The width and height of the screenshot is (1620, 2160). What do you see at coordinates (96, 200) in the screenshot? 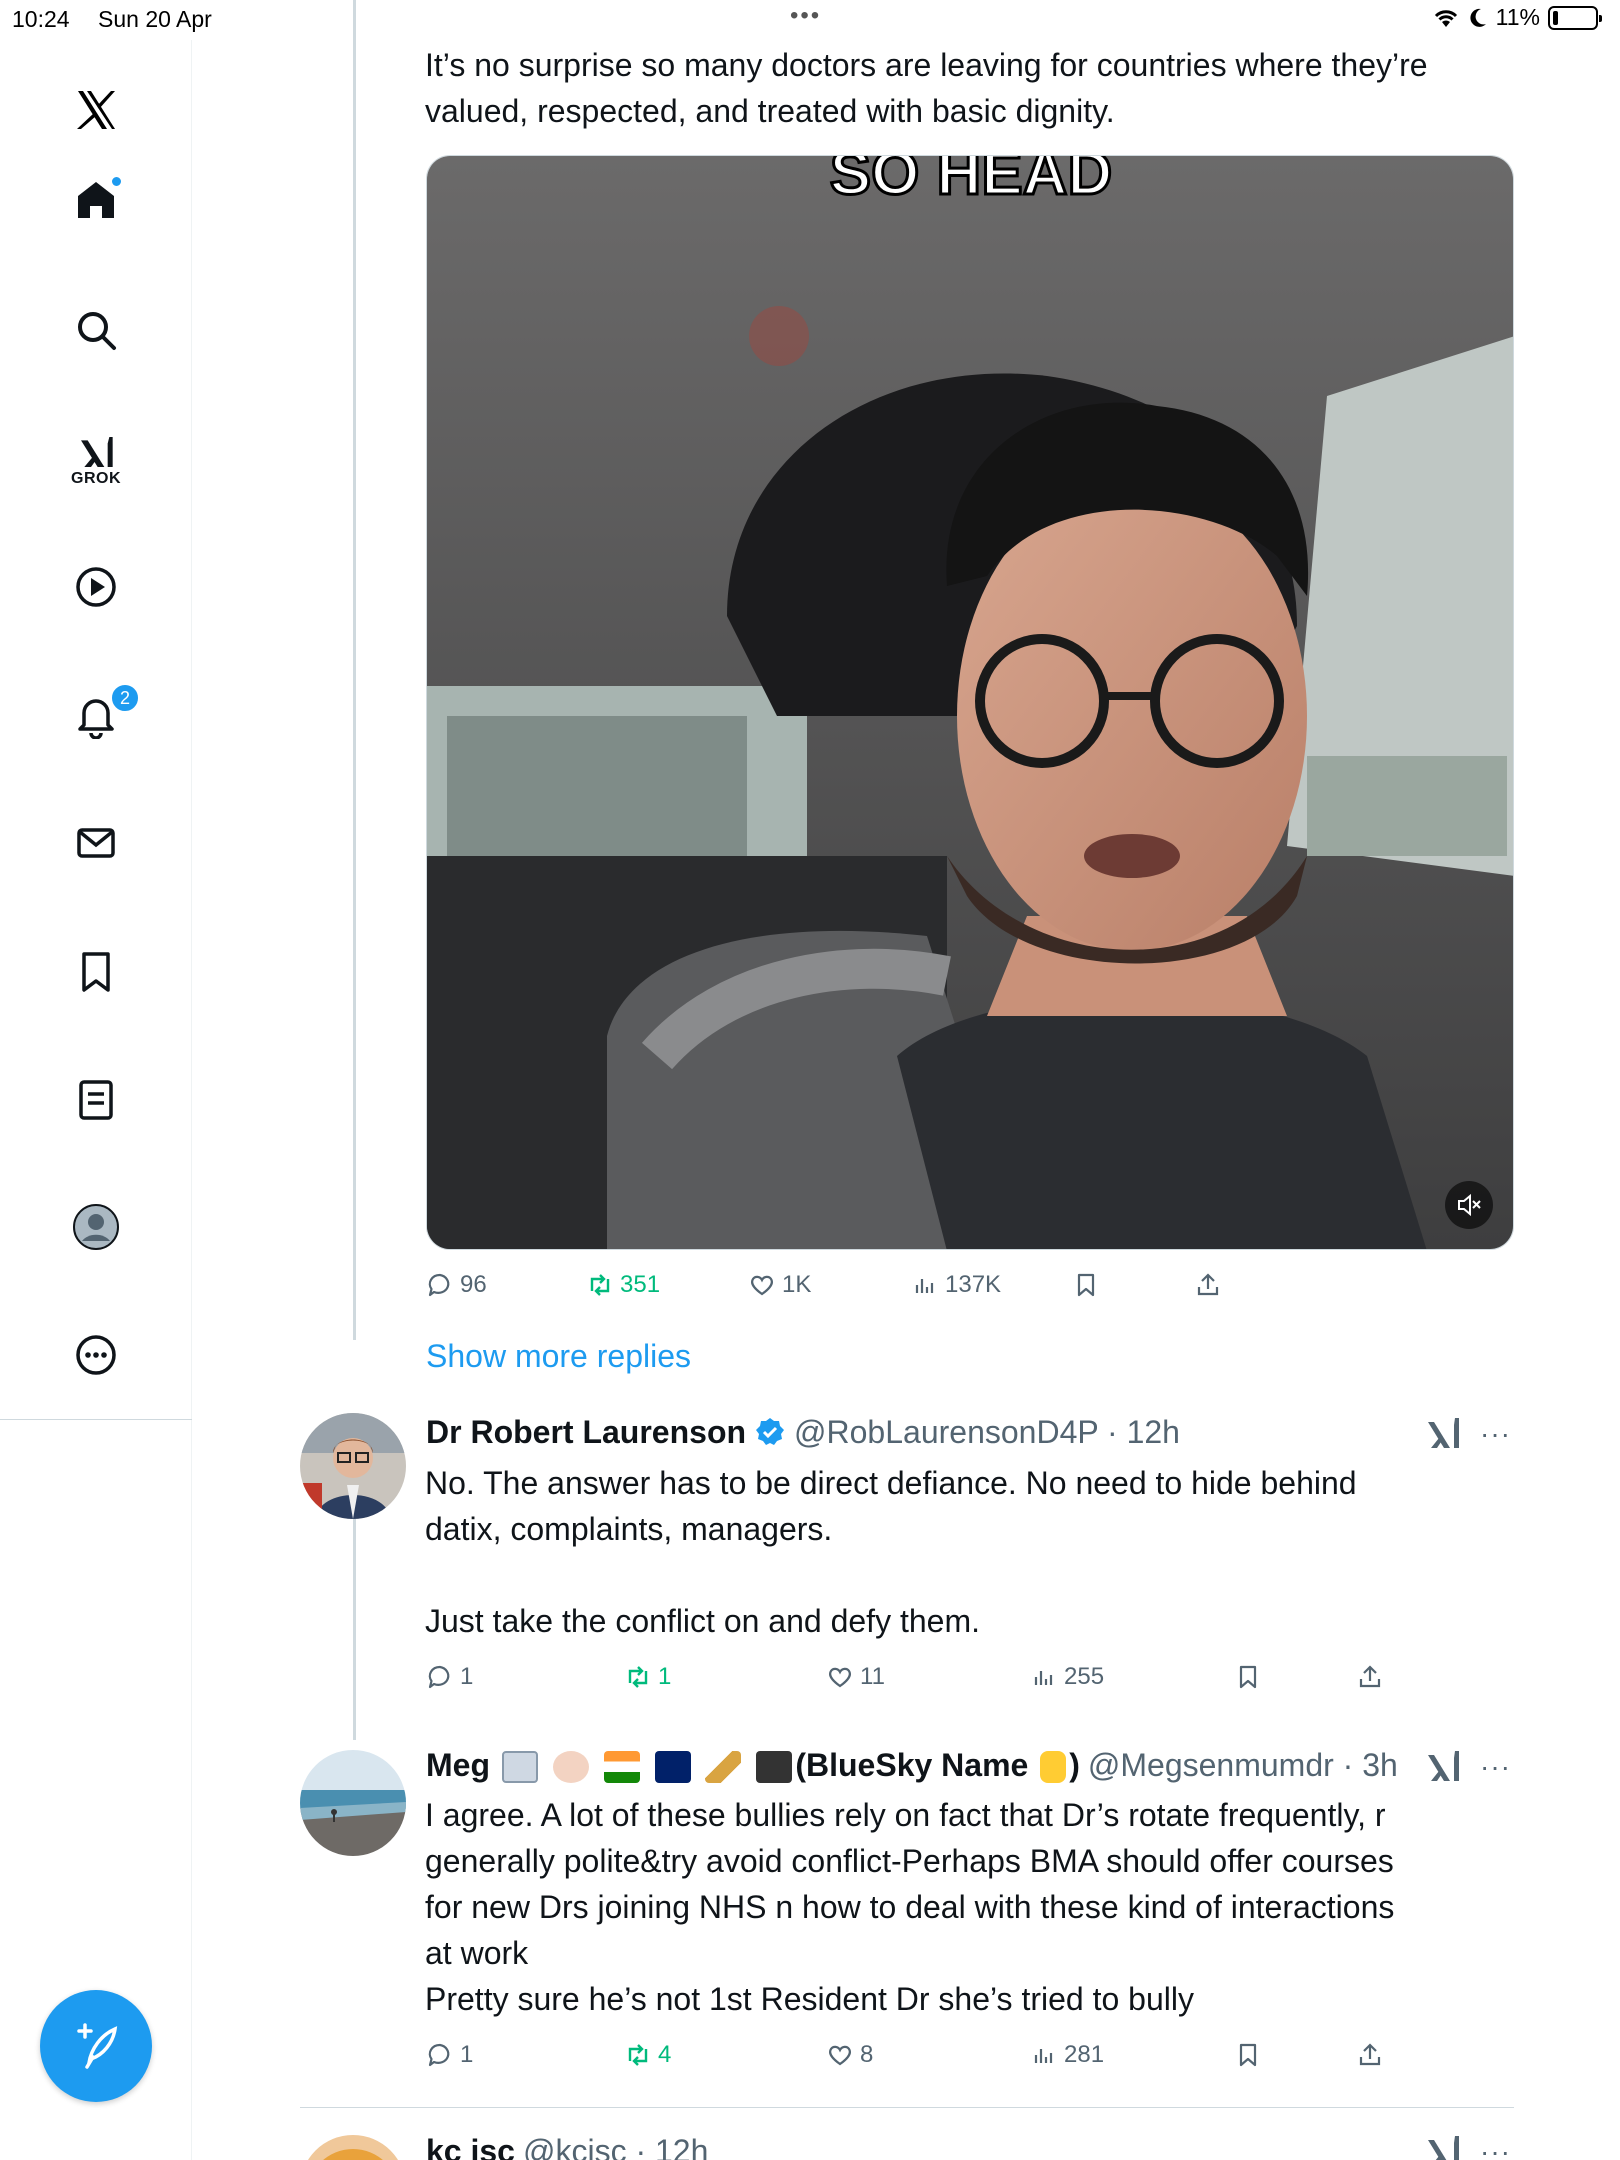
I see `home-icon` at bounding box center [96, 200].